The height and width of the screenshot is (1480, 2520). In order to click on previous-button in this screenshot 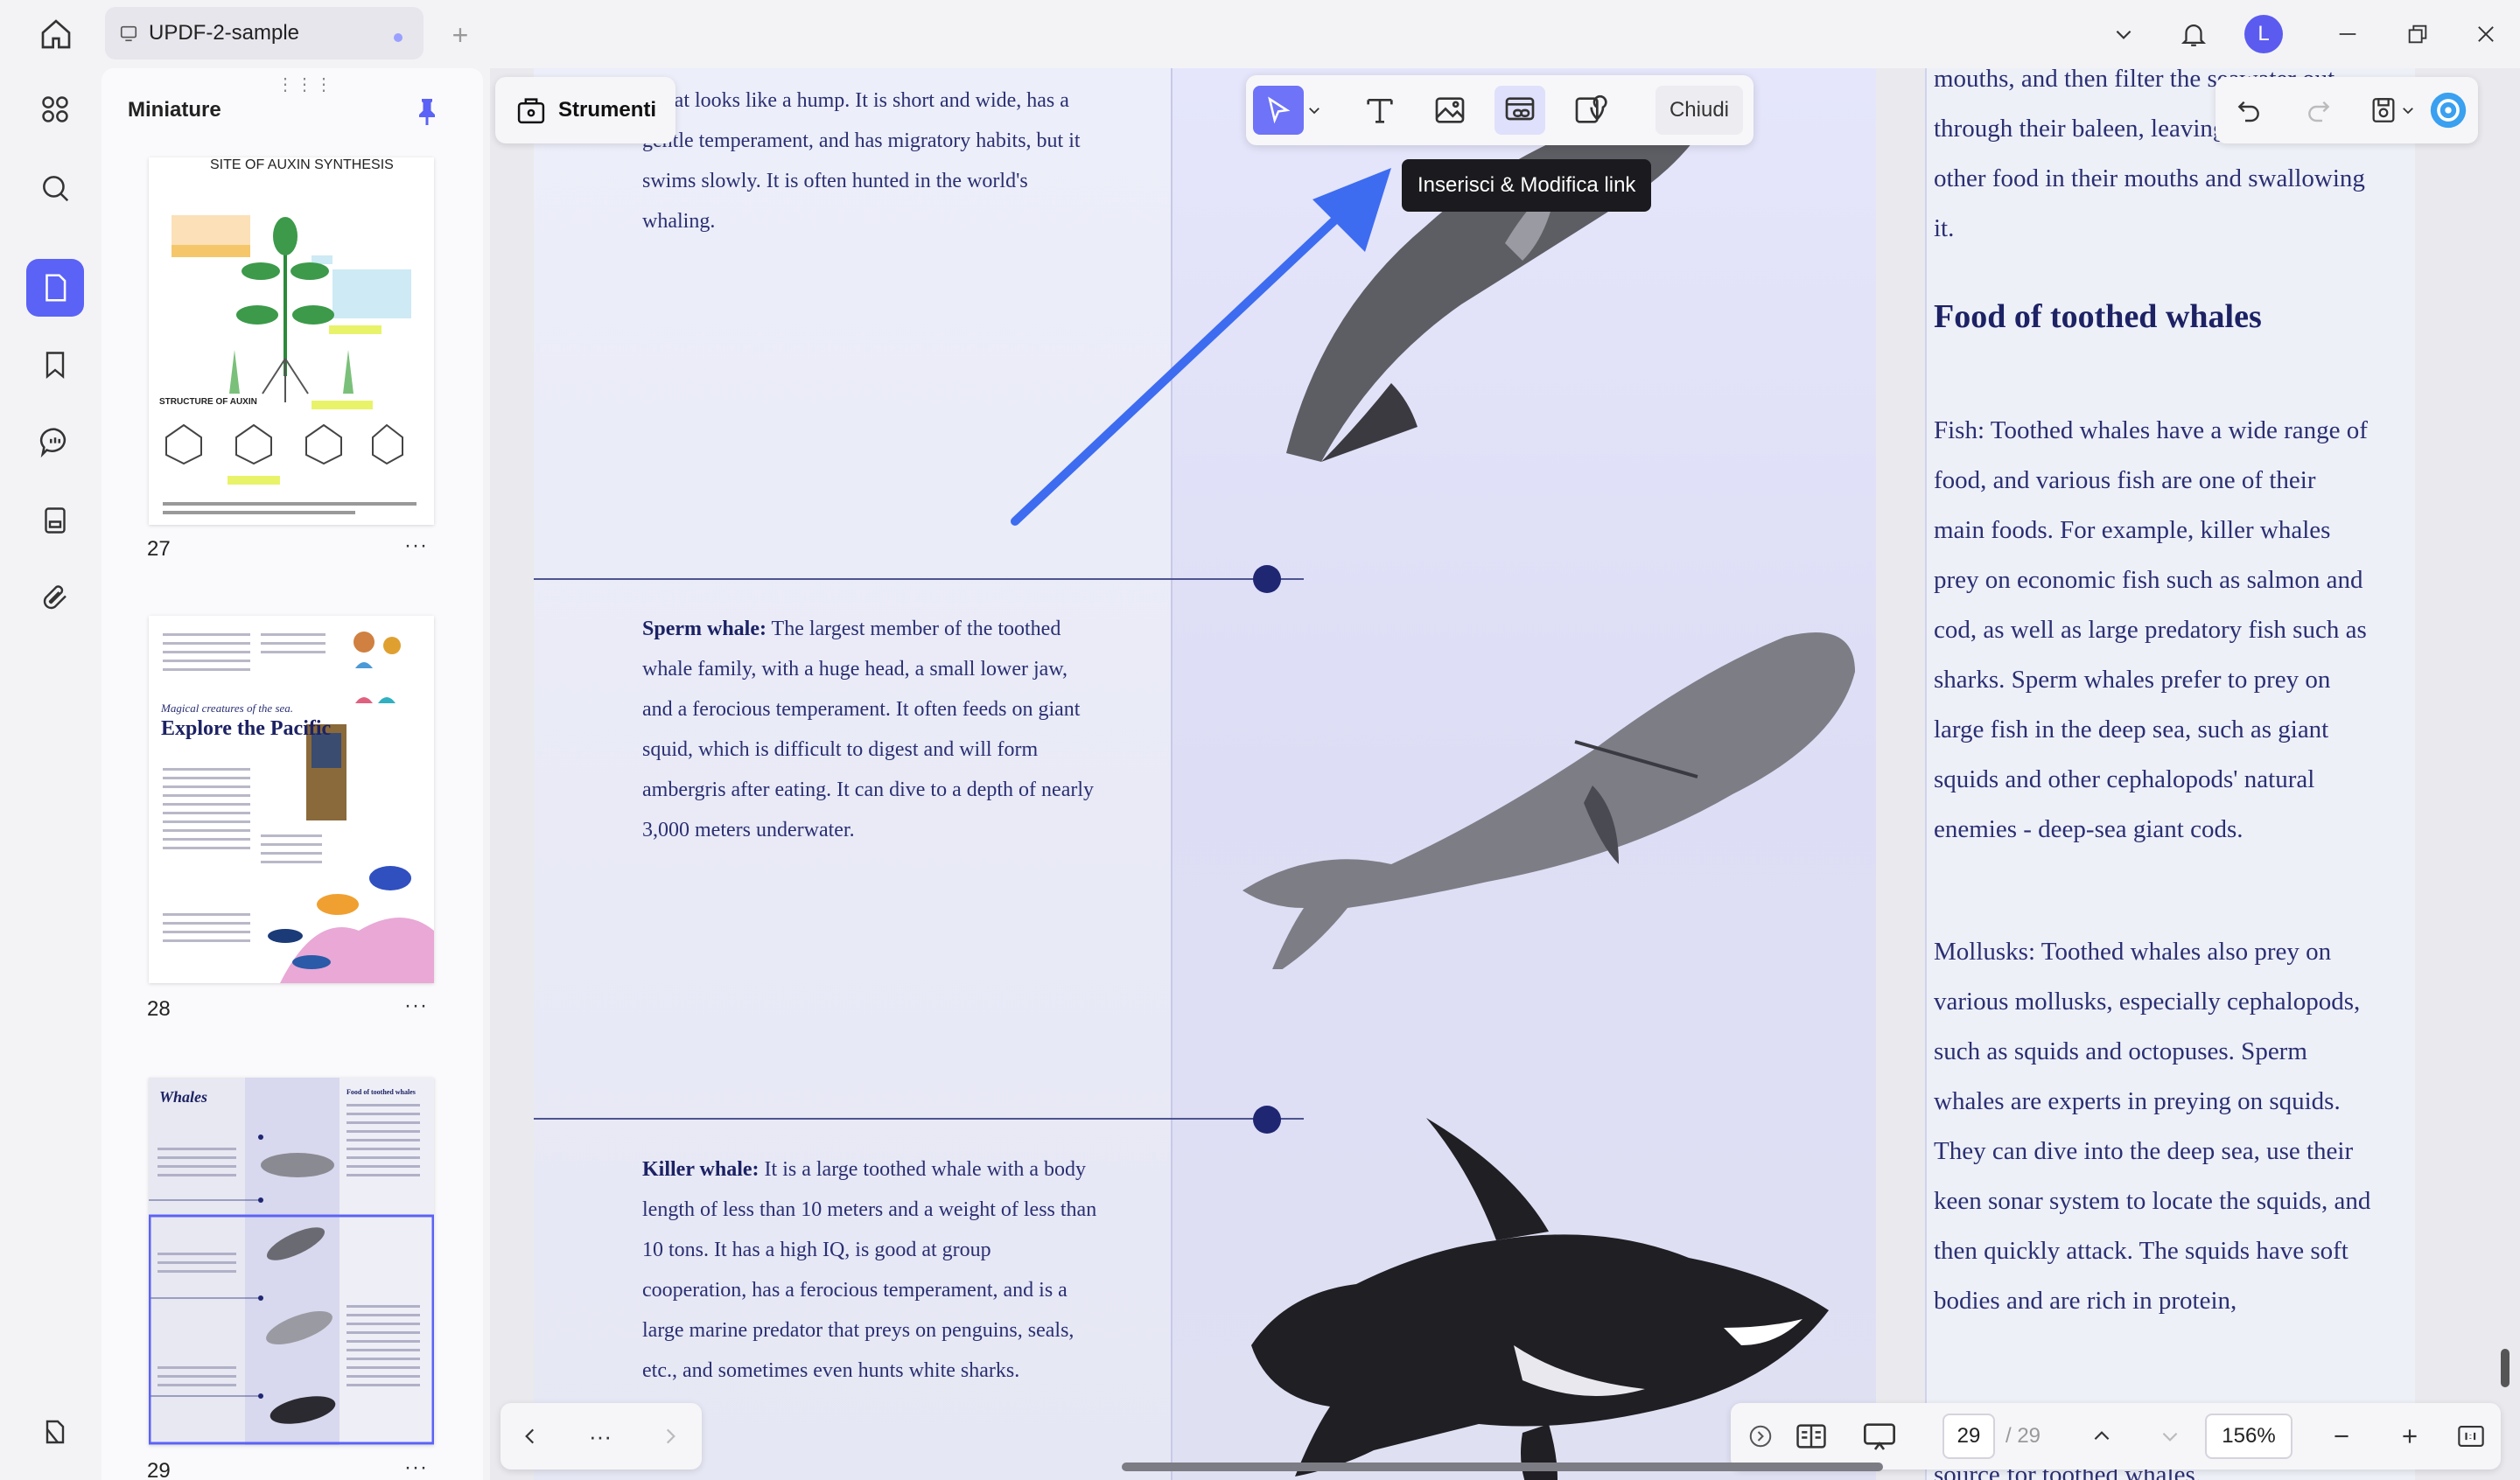, I will do `click(530, 1436)`.